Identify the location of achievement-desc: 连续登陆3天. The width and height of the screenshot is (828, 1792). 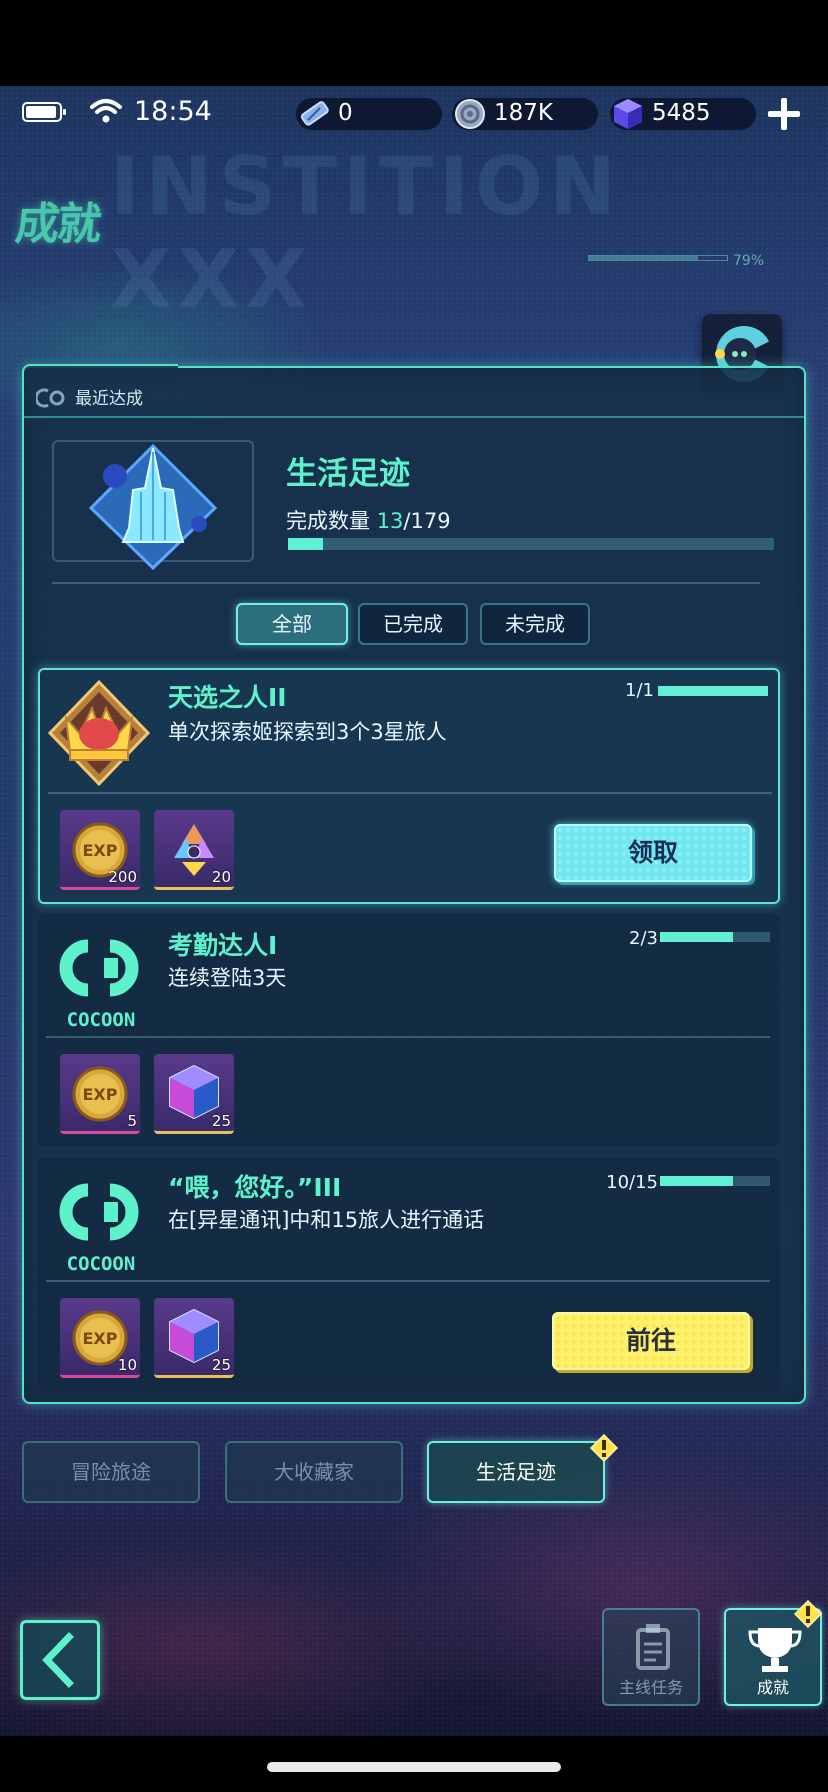
(227, 978).